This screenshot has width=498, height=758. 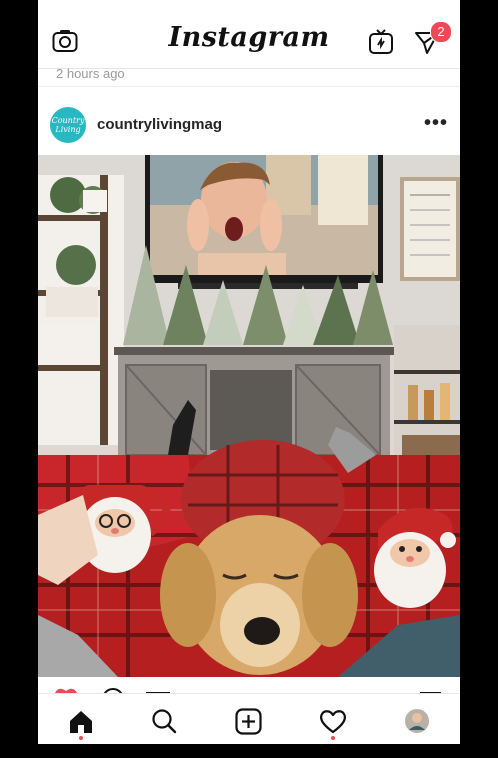 I want to click on instagram-logo: Instagram, so click(x=249, y=37).